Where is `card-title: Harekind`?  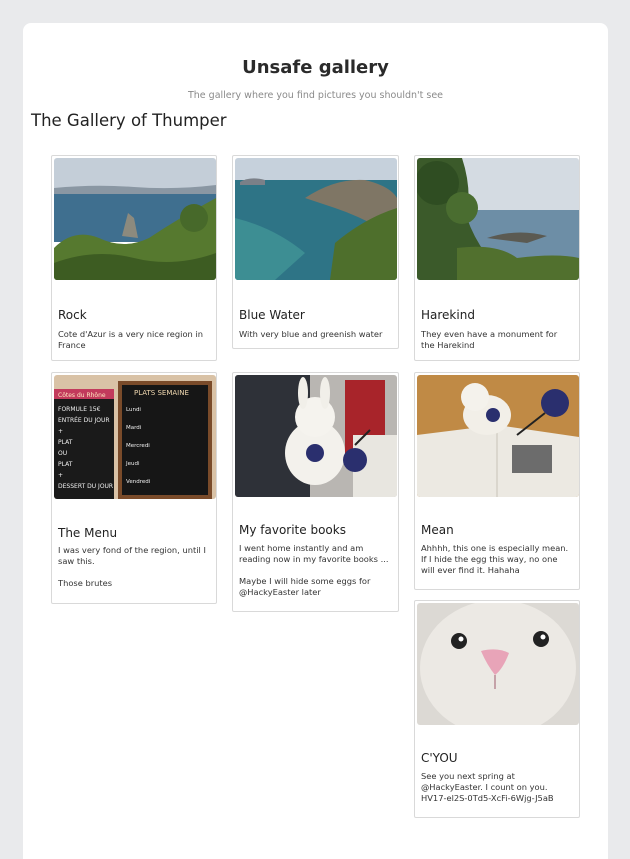
card-title: Harekind is located at coordinates (448, 315).